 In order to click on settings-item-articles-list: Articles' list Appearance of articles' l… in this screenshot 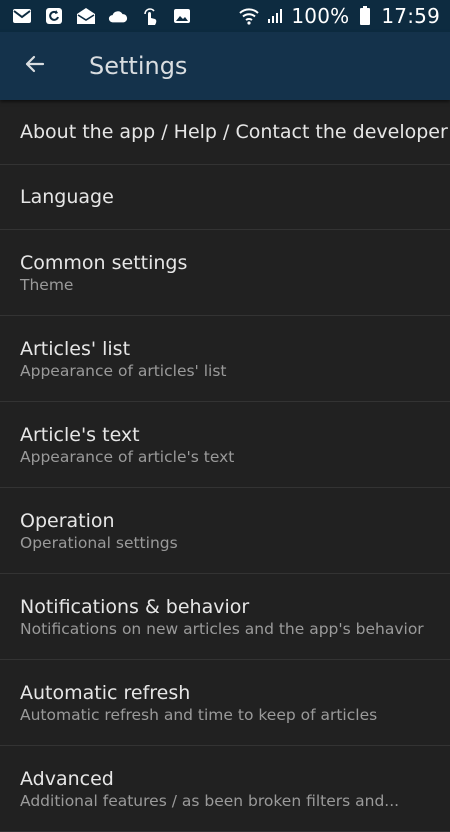, I will do `click(225, 359)`.